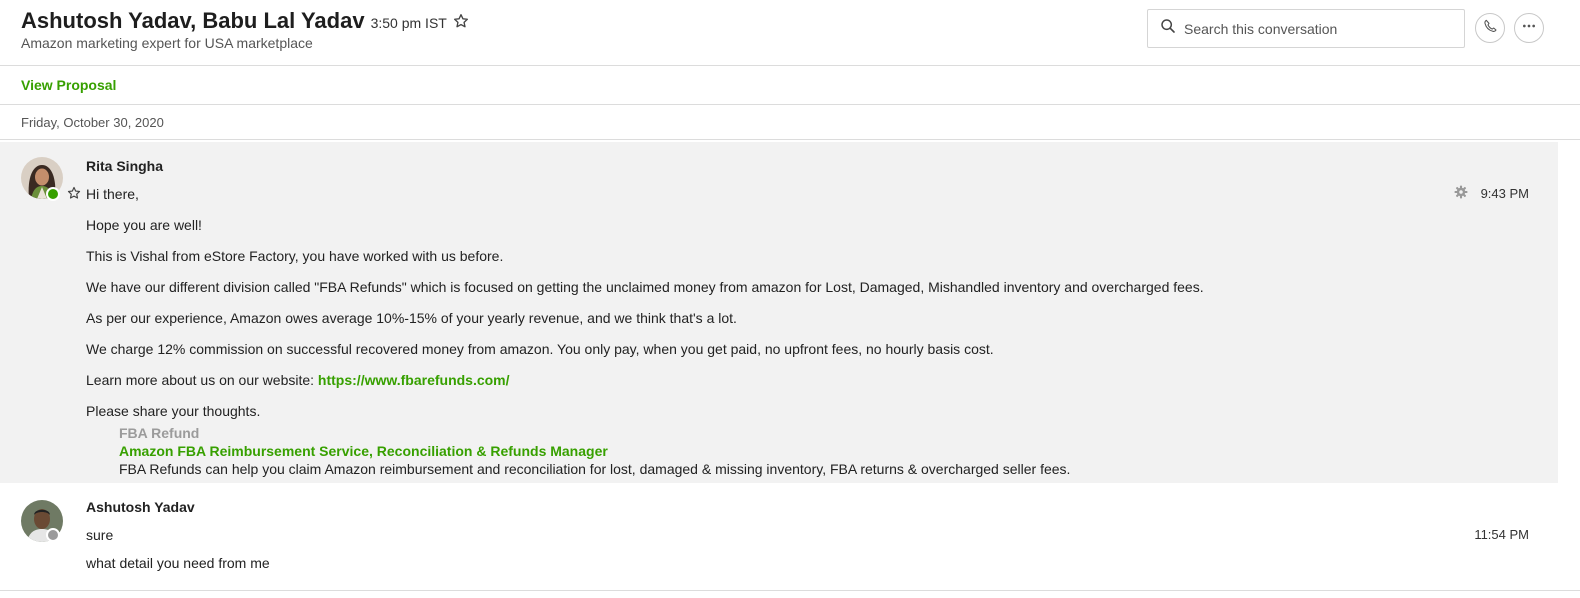 The image size is (1580, 598). I want to click on search-box, so click(1306, 28).